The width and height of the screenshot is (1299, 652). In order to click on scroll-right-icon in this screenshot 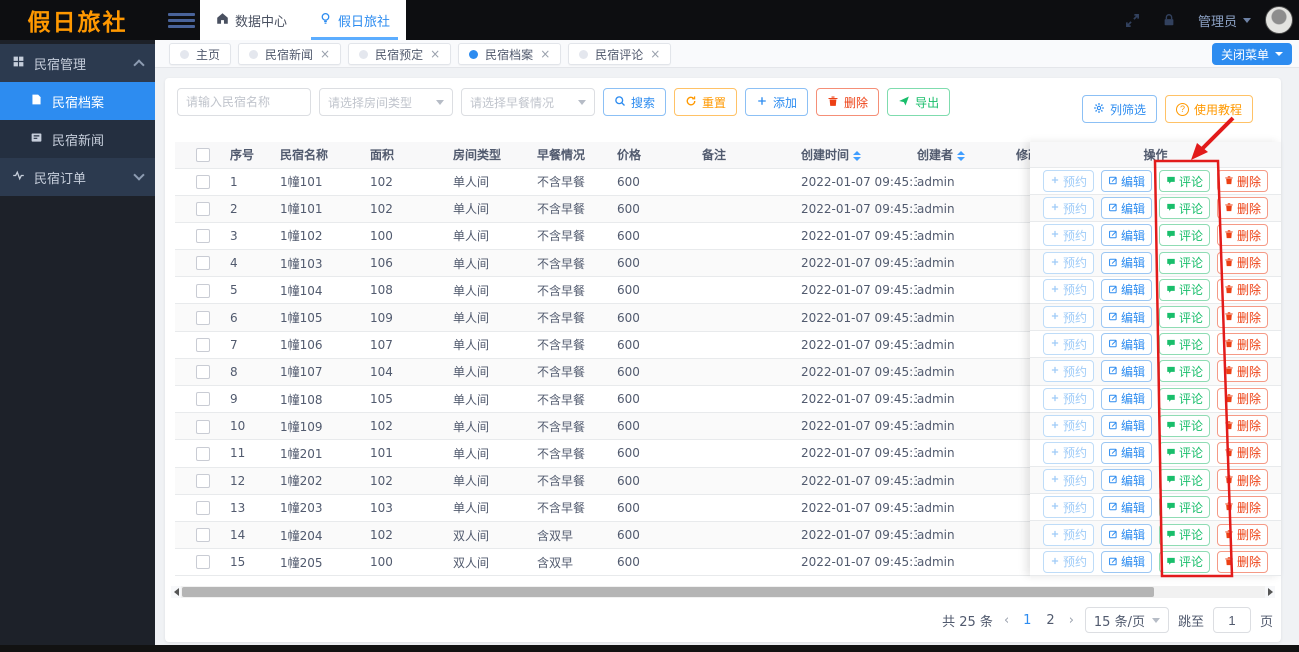, I will do `click(1270, 592)`.